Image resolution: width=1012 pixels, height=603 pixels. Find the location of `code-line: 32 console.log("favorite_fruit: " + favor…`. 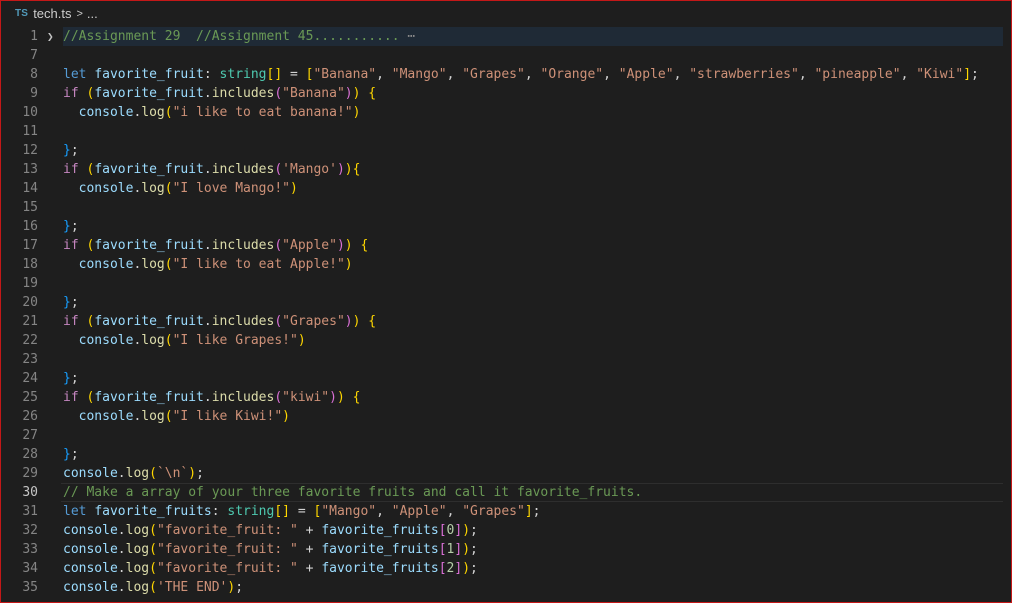

code-line: 32 console.log("favorite_fruit: " + favor… is located at coordinates (506, 530).